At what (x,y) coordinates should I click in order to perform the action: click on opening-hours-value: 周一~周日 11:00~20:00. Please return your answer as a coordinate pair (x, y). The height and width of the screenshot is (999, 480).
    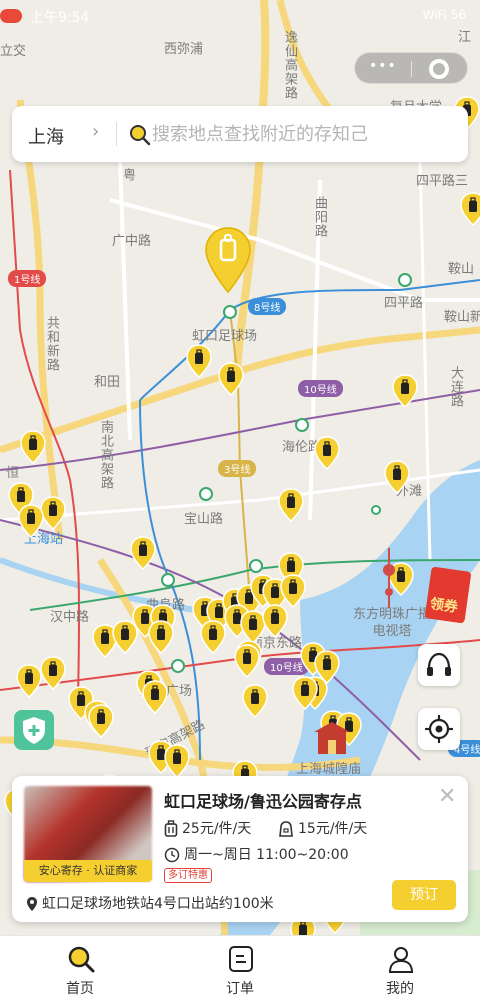
    Looking at the image, I should click on (266, 855).